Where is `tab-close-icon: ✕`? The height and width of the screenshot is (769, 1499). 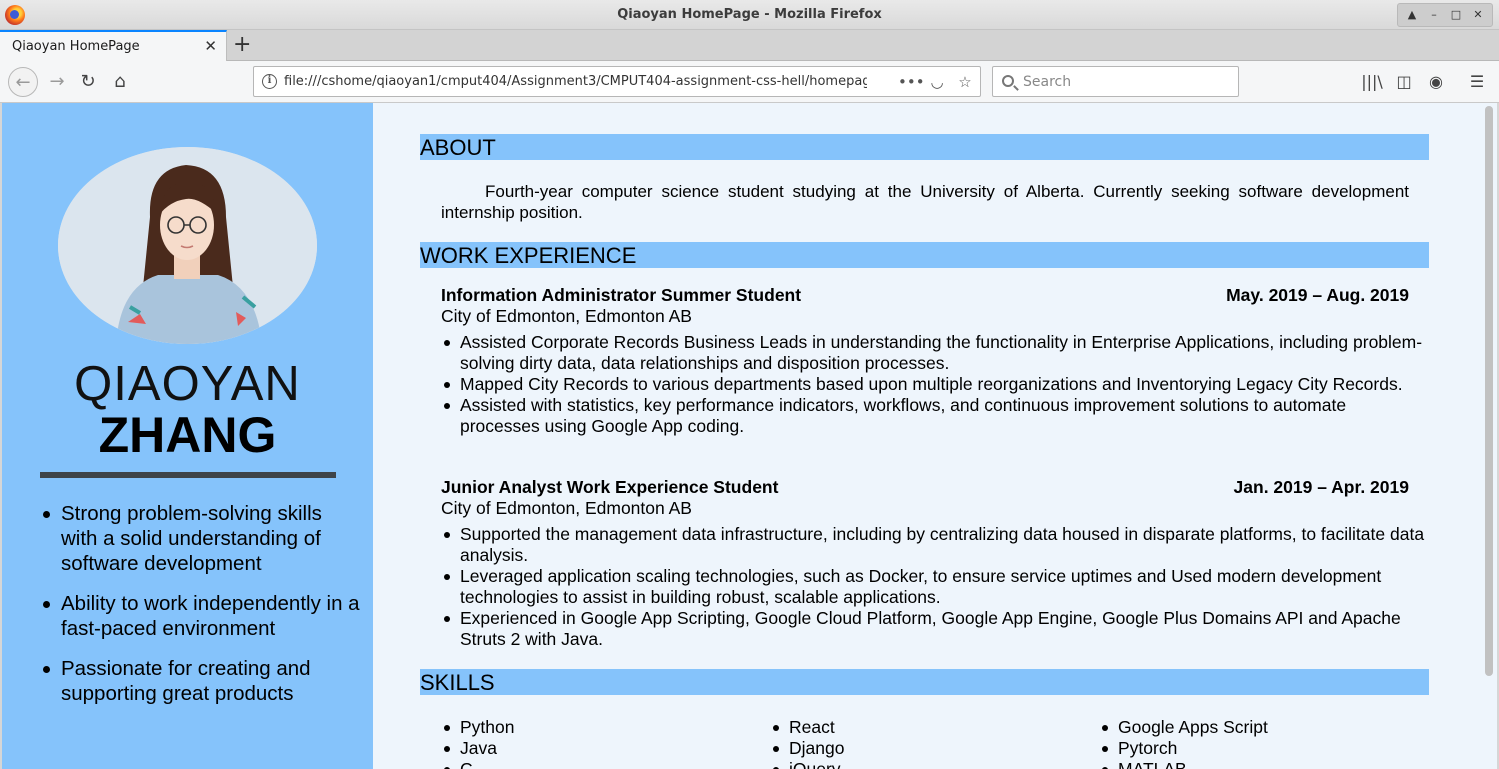
tab-close-icon: ✕ is located at coordinates (210, 46).